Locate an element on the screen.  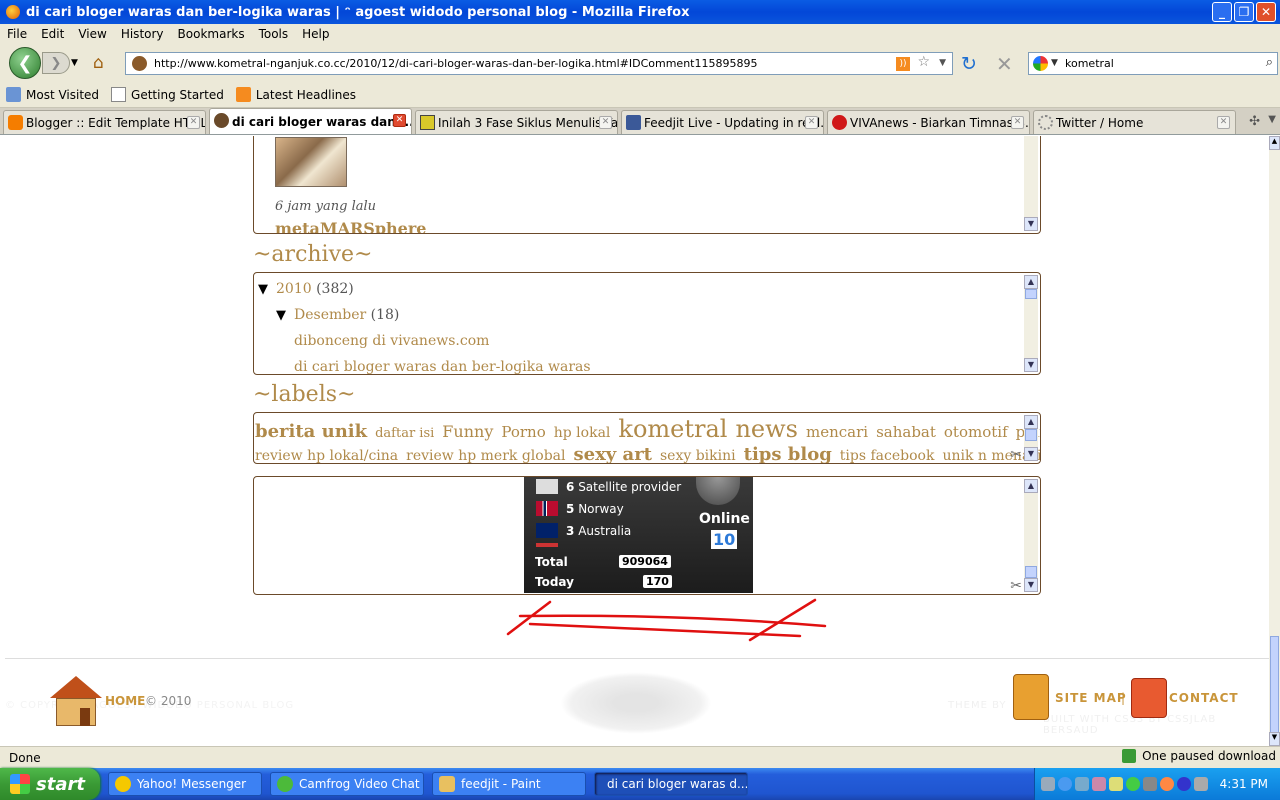
menu-history: History is located at coordinates (142, 34).